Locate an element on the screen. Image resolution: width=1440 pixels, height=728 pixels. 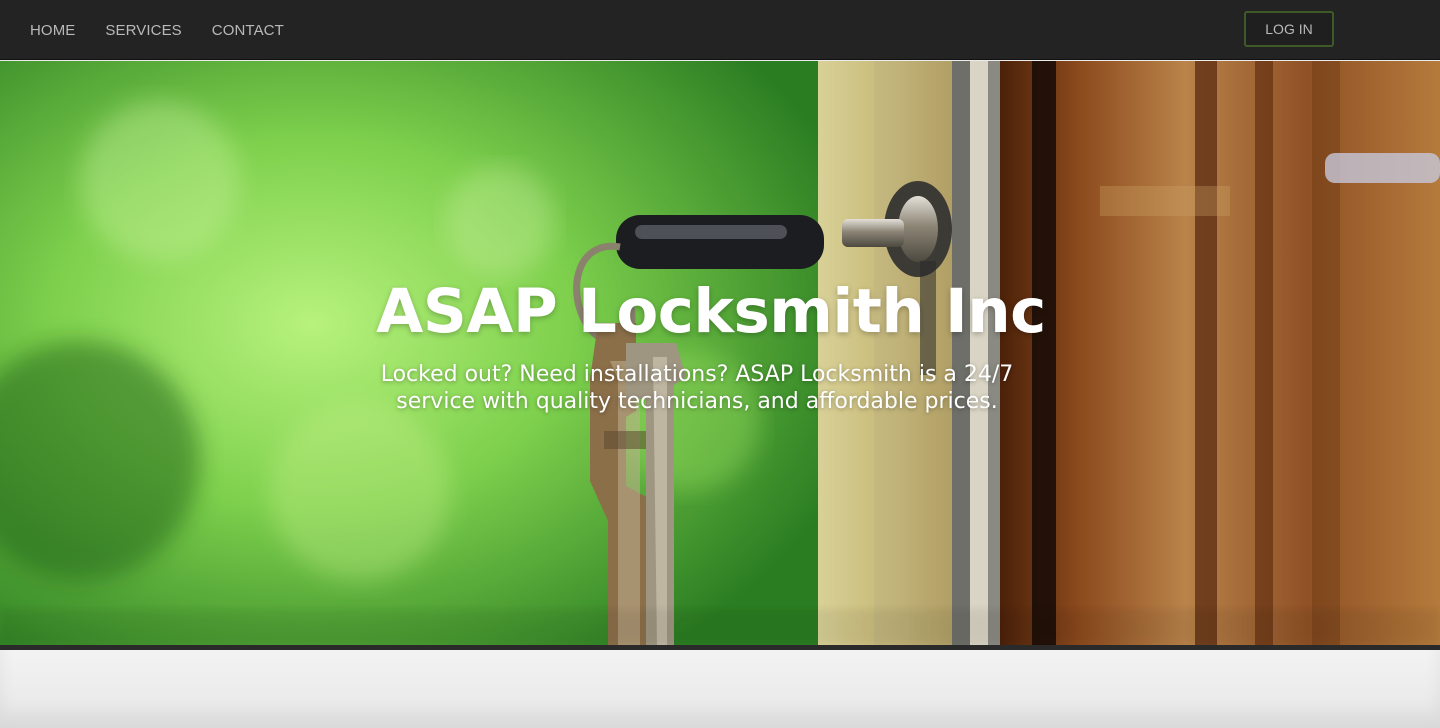
login-button: LOG IN is located at coordinates (1289, 29).